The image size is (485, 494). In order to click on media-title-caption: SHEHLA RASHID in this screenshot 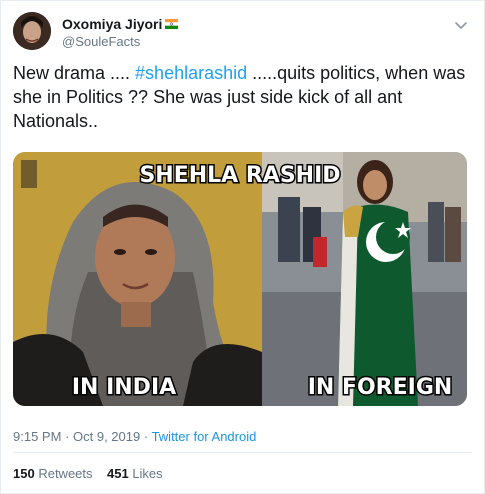, I will do `click(239, 175)`.